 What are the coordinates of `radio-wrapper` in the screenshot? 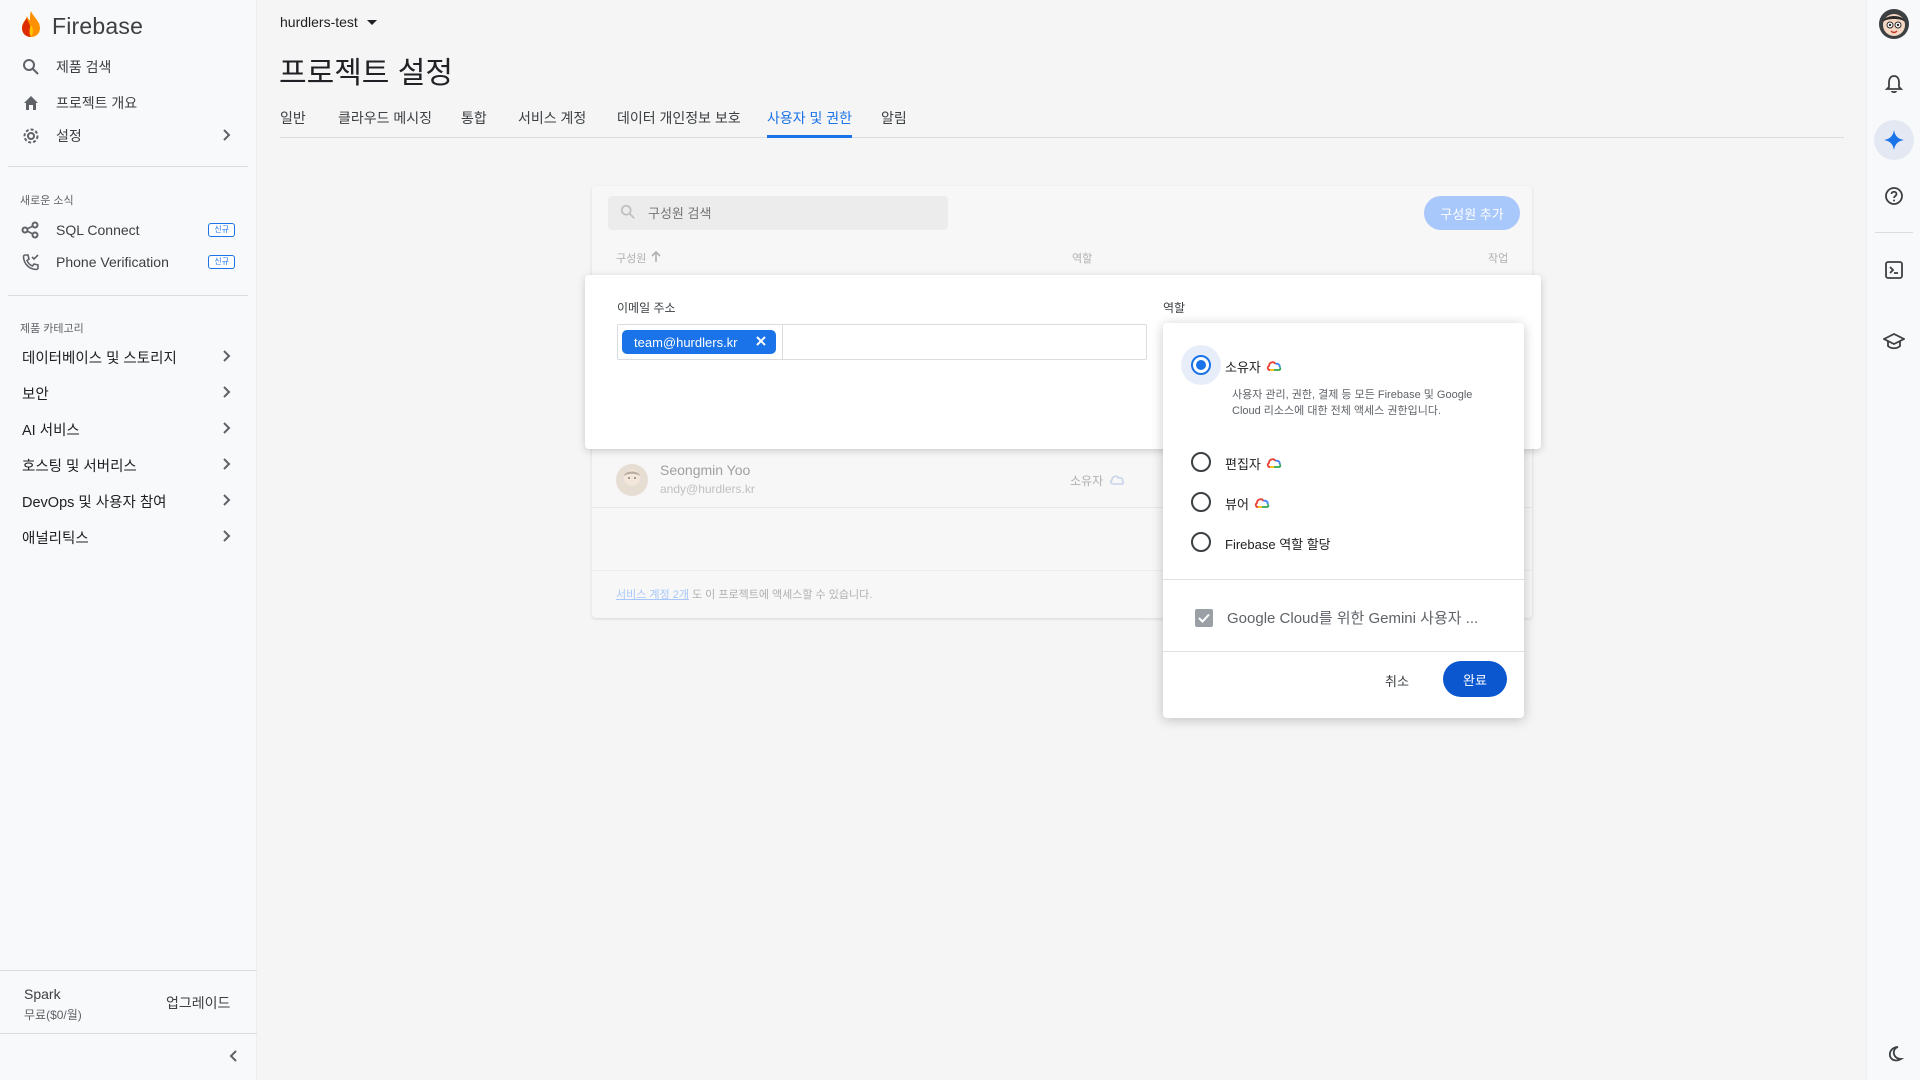 It's located at (1201, 365).